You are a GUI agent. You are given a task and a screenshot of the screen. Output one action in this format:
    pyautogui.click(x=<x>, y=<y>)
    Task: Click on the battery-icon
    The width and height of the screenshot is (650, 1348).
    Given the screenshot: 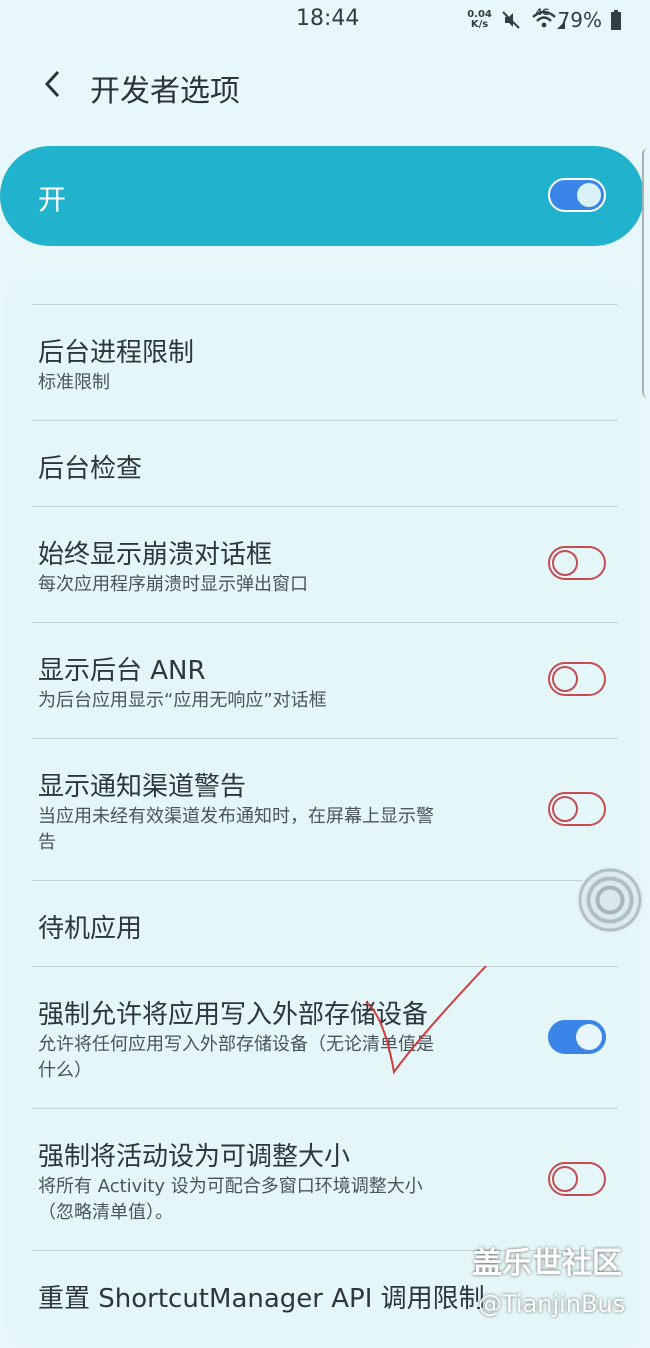 What is the action you would take?
    pyautogui.click(x=616, y=20)
    